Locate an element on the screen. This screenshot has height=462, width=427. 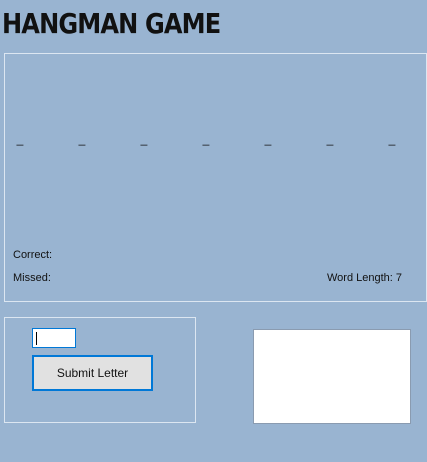
letter-input is located at coordinates (54, 338).